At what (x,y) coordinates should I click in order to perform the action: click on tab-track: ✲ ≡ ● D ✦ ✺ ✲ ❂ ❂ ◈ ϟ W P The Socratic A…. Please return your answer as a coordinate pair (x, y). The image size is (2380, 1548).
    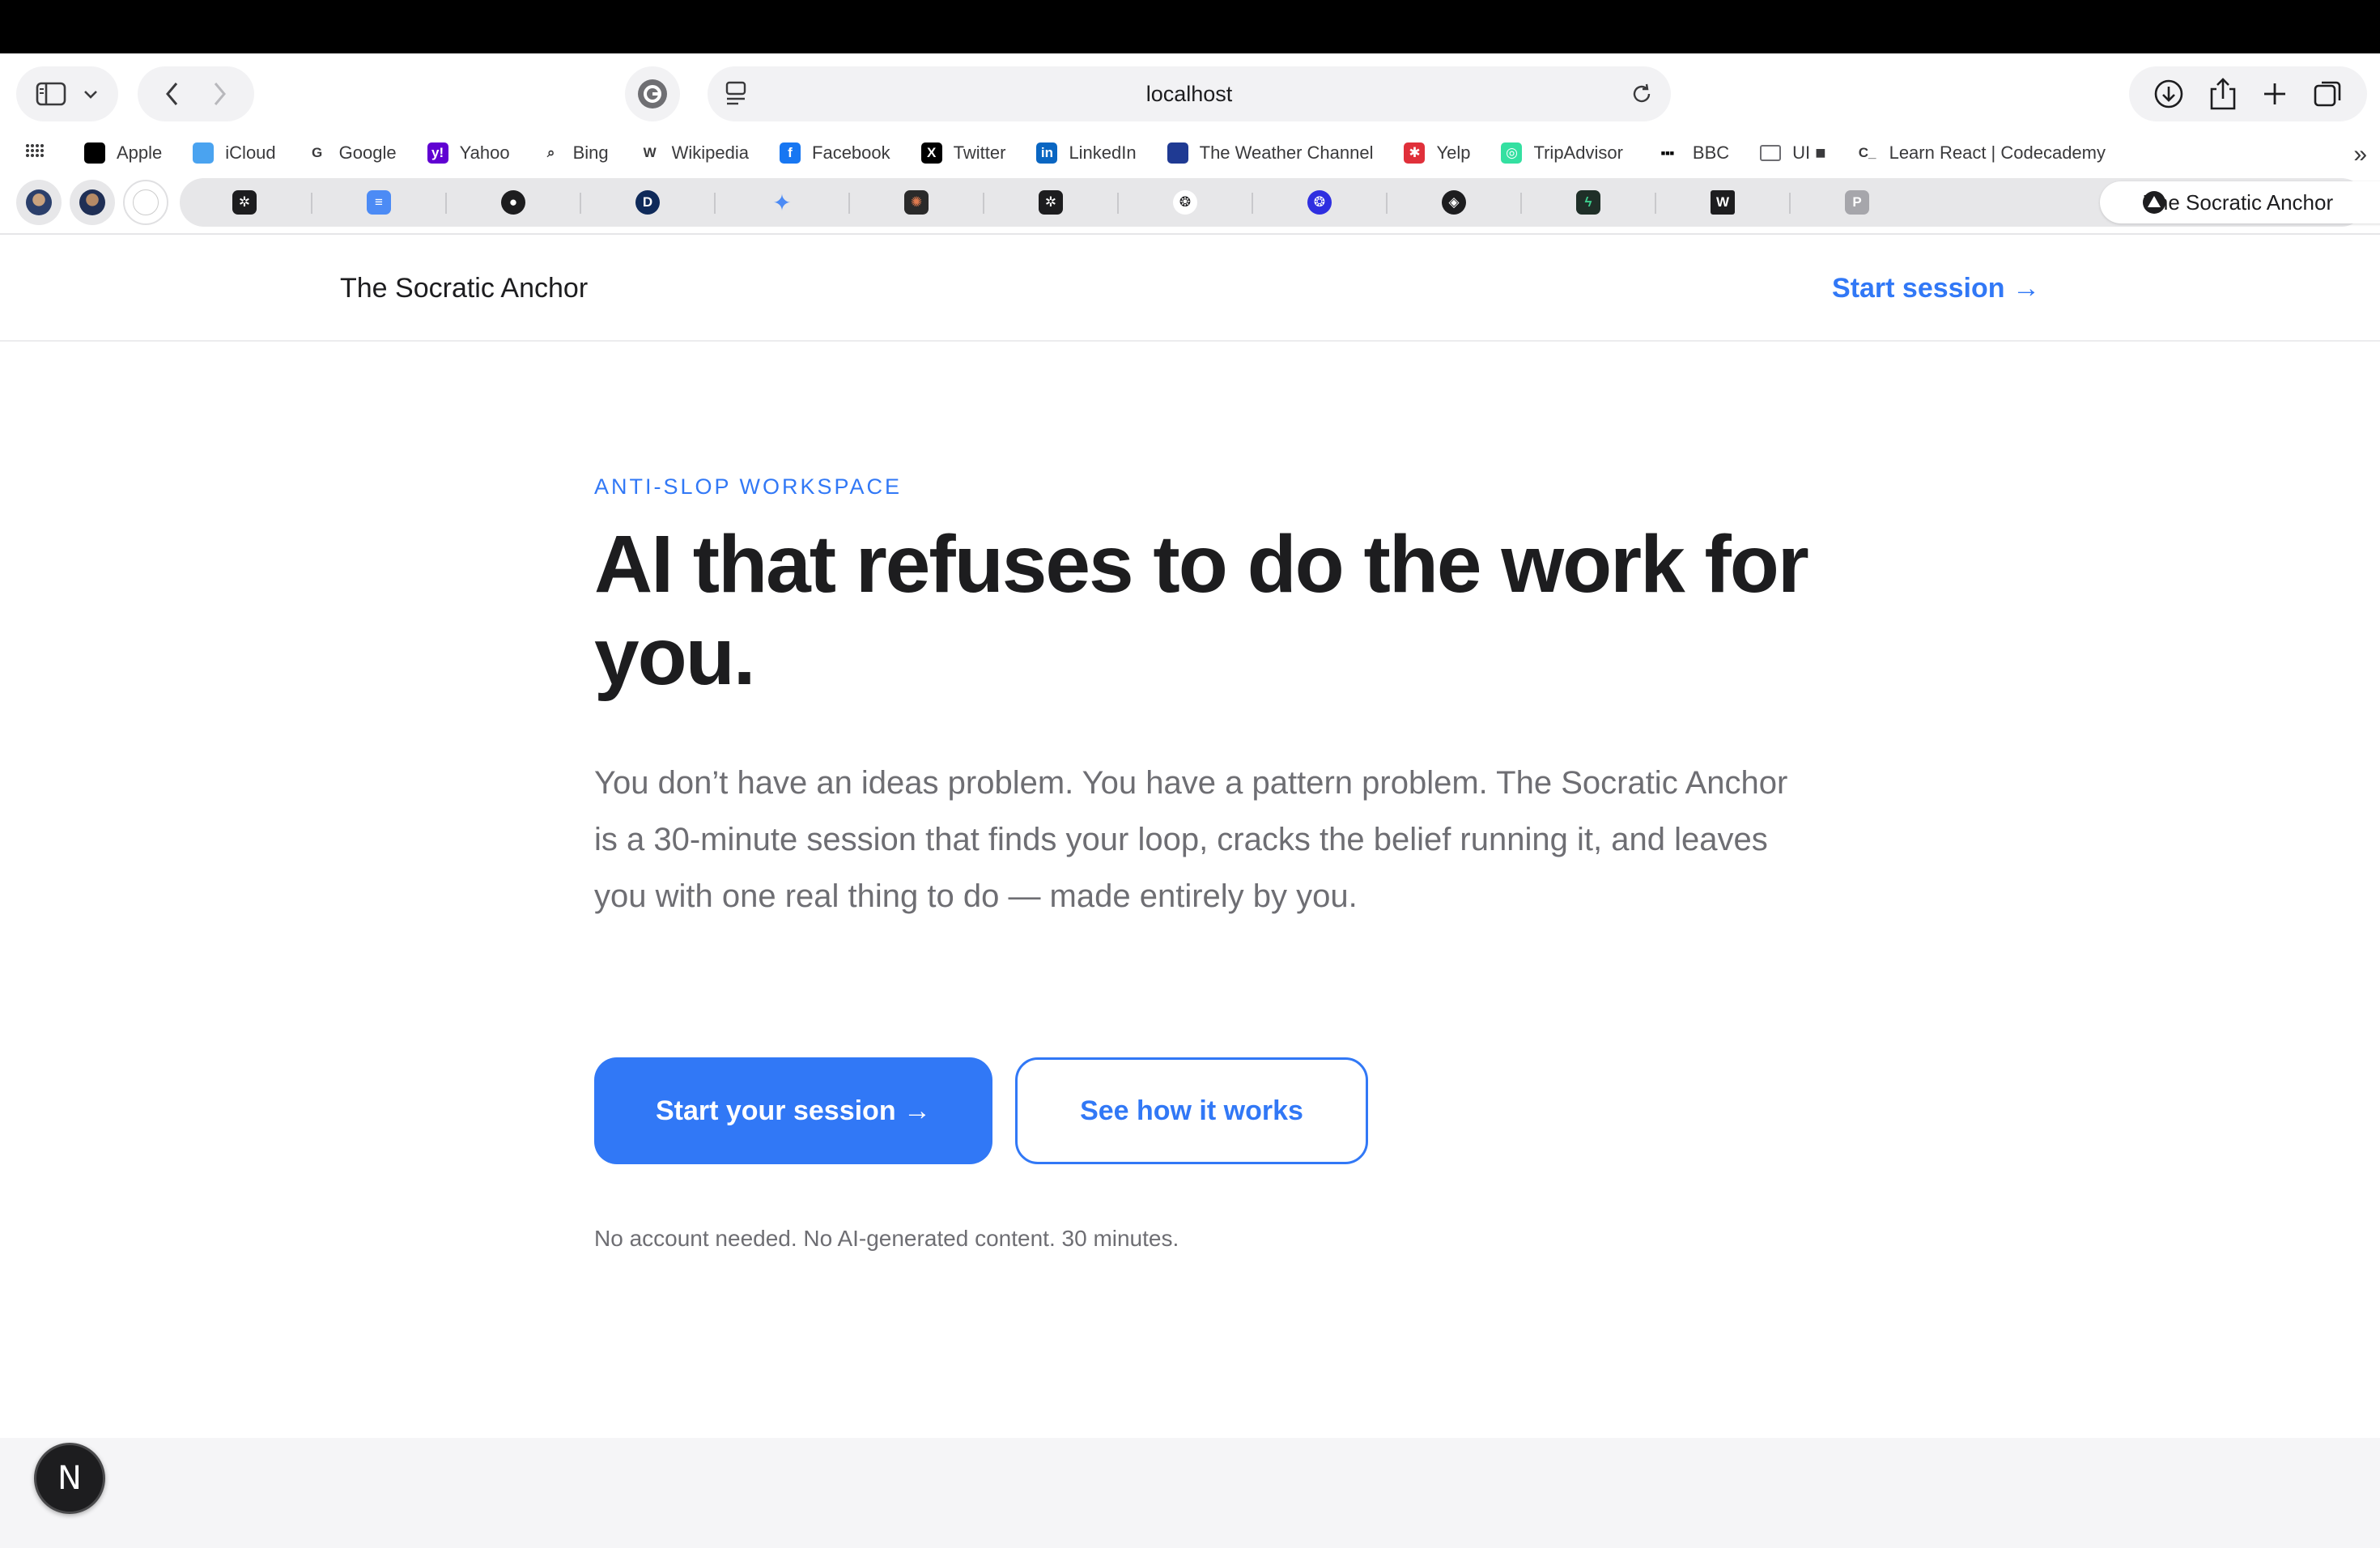
    Looking at the image, I should click on (1280, 202).